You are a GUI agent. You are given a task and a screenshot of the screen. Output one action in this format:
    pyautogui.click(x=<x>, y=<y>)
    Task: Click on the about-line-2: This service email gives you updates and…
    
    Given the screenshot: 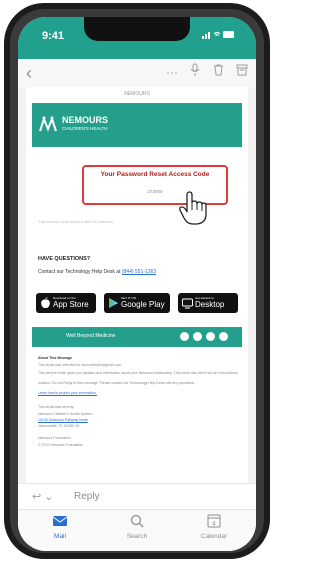 What is the action you would take?
    pyautogui.click(x=138, y=373)
    